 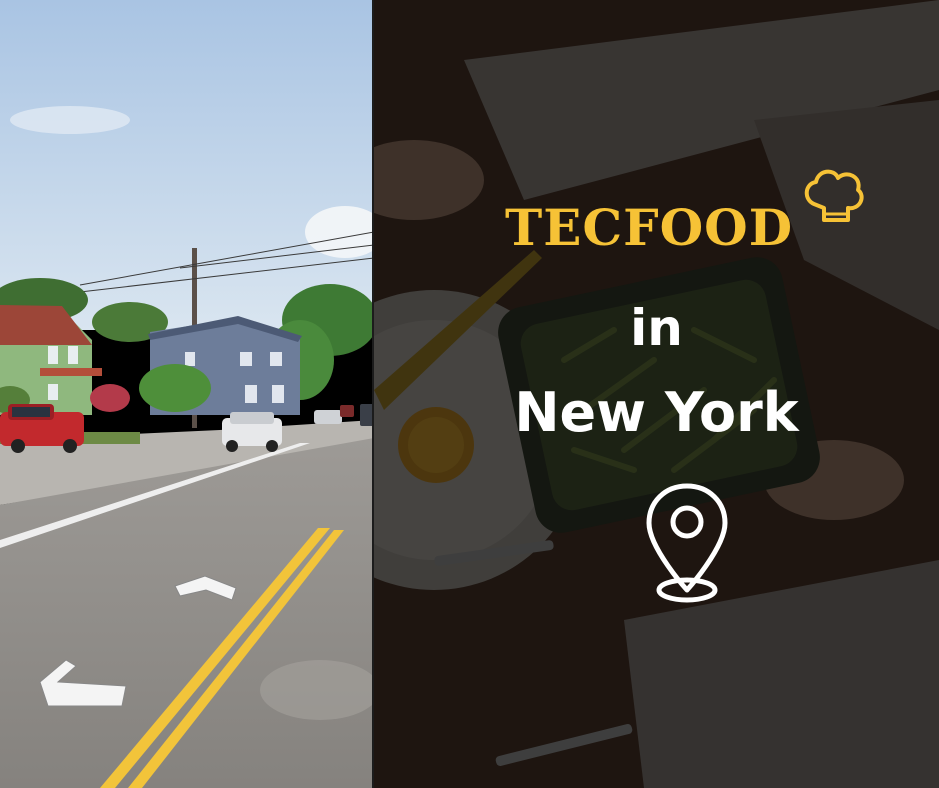 I want to click on location-pin-icon, so click(x=687, y=543).